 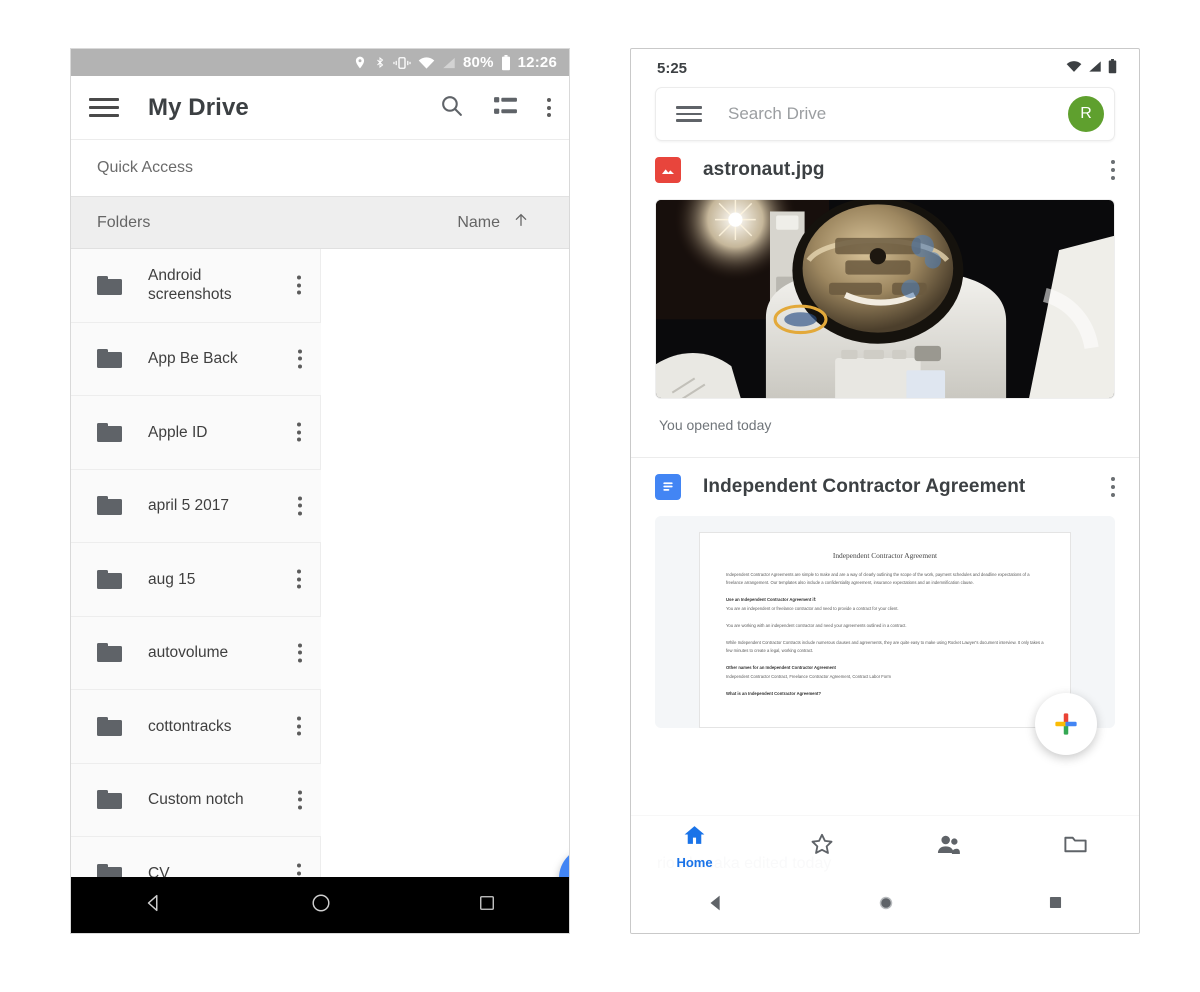 What do you see at coordinates (694, 862) in the screenshot?
I see `bottom-nav-home-label: Home` at bounding box center [694, 862].